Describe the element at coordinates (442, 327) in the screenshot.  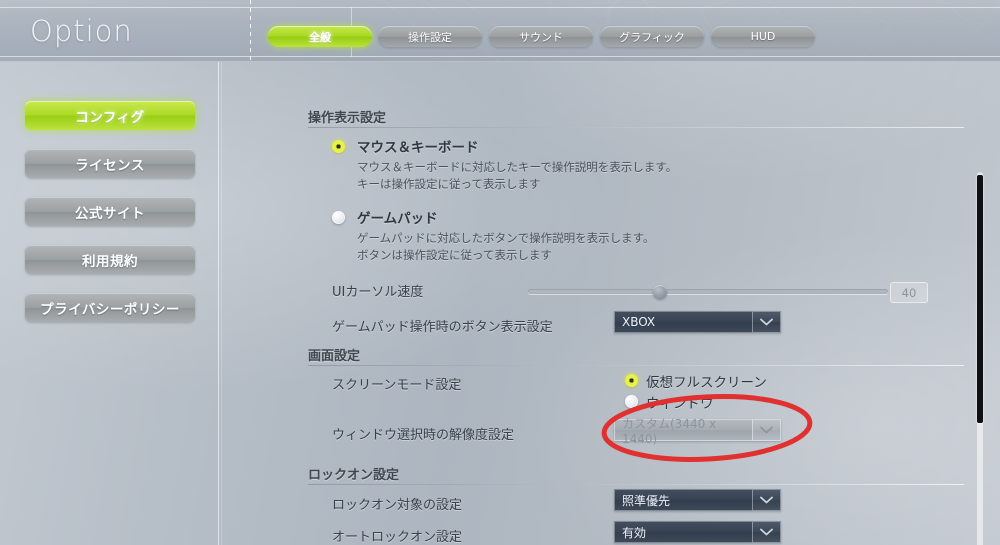
I see `gamepad-button-display-label: ゲームパッド操作時のボタン表示設定` at that location.